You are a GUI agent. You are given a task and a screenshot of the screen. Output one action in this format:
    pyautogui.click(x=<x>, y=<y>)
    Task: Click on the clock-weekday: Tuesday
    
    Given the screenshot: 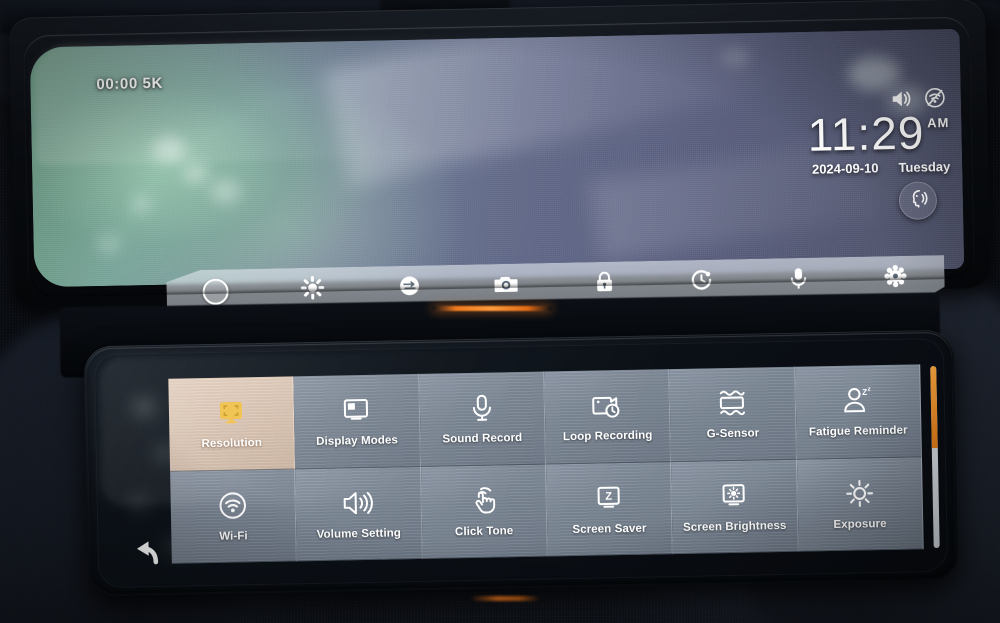 What is the action you would take?
    pyautogui.click(x=924, y=167)
    